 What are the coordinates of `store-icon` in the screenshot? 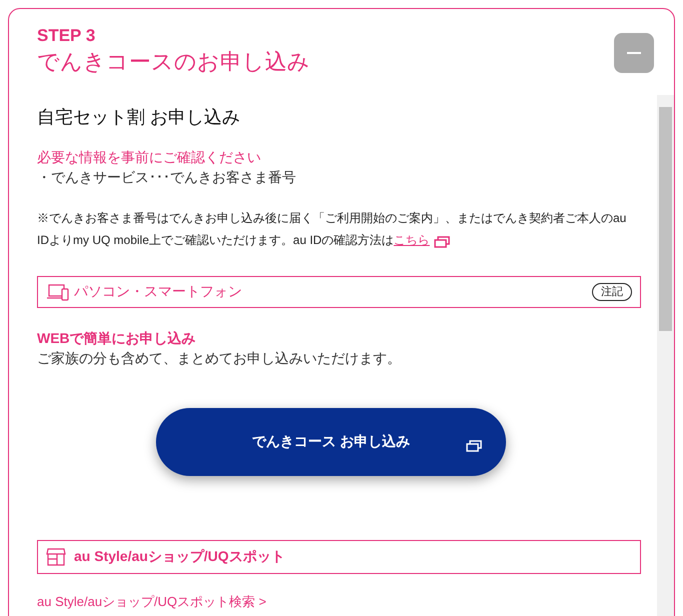 It's located at (56, 557).